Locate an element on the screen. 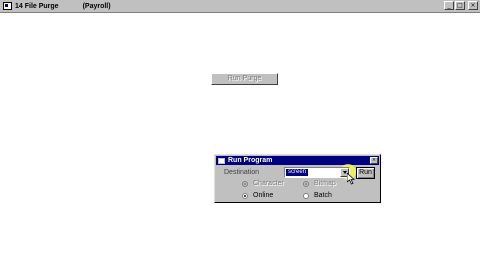 Image resolution: width=480 pixels, height=270 pixels. character-radio is located at coordinates (245, 183).